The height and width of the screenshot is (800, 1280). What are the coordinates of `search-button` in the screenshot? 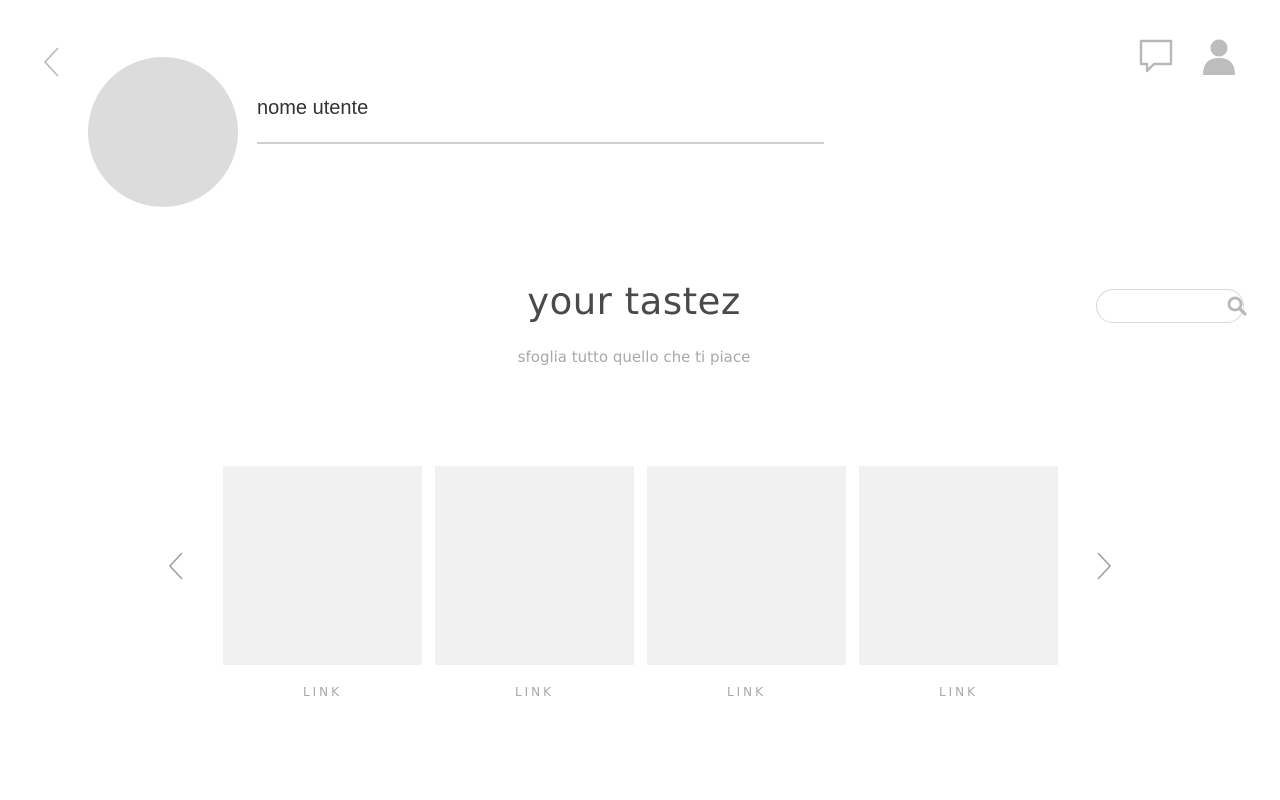 It's located at (1237, 308).